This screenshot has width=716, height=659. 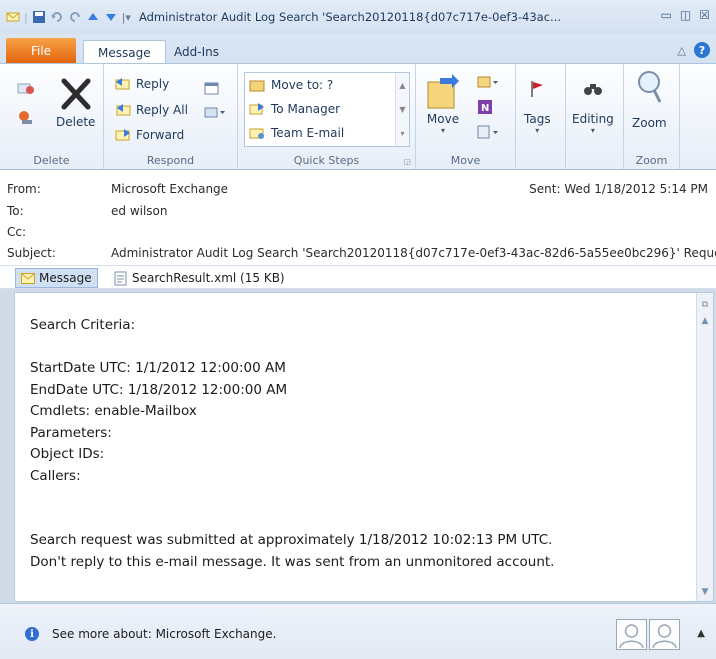 I want to click on forward-icon, so click(x=122, y=135).